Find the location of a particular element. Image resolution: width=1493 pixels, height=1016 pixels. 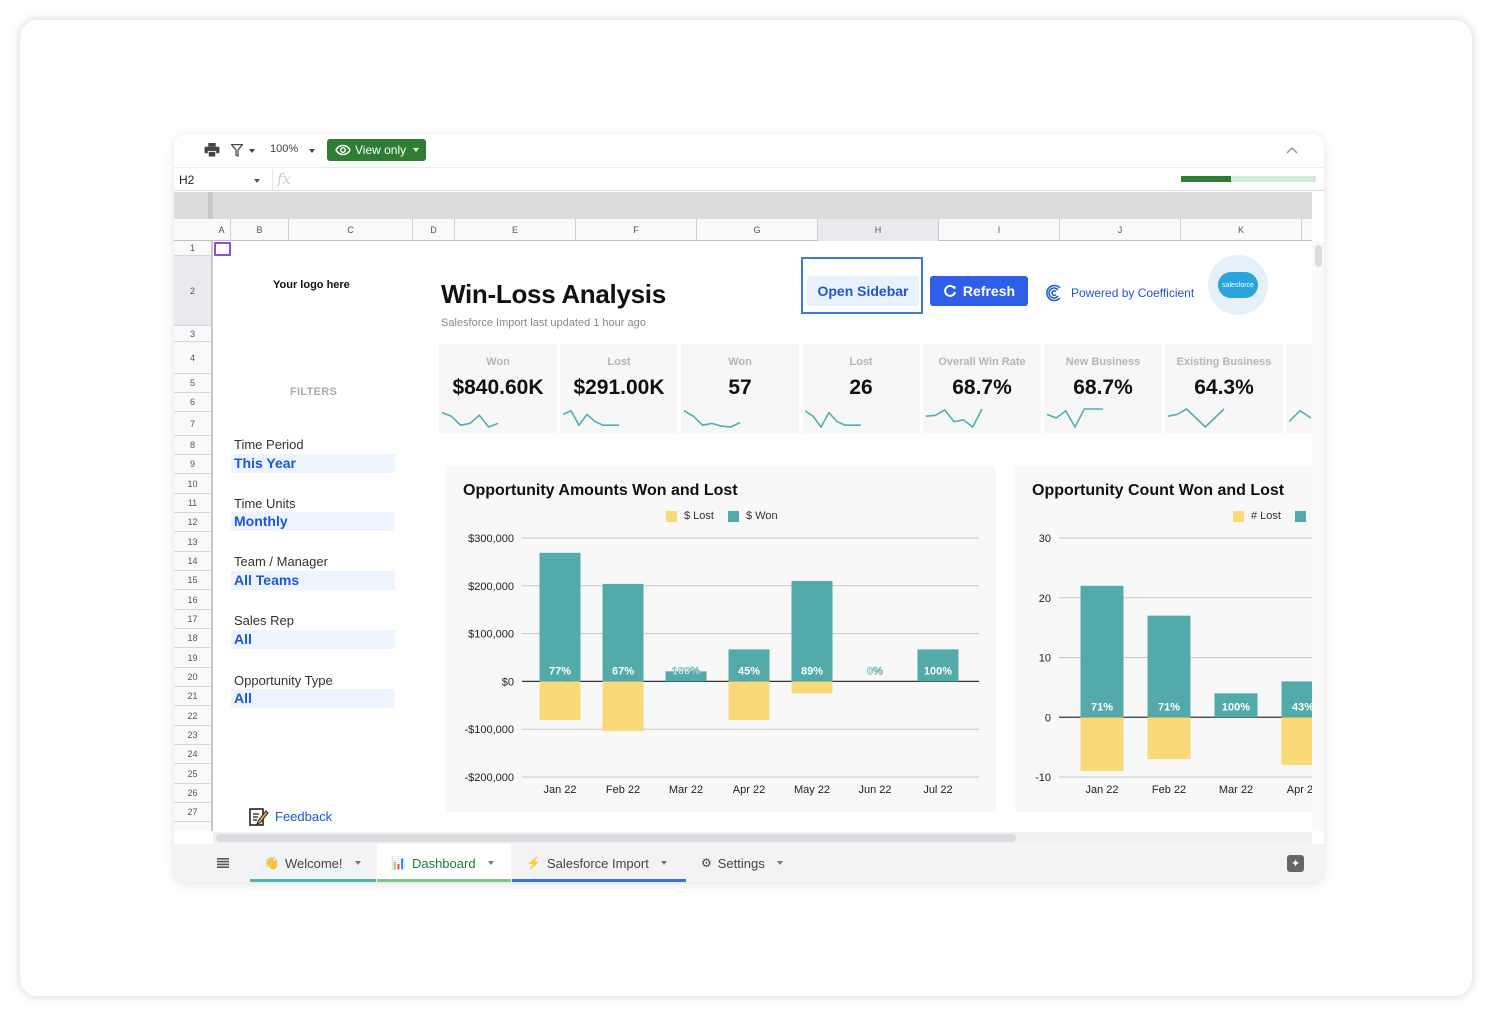

row-header-26: 26 is located at coordinates (192, 793).